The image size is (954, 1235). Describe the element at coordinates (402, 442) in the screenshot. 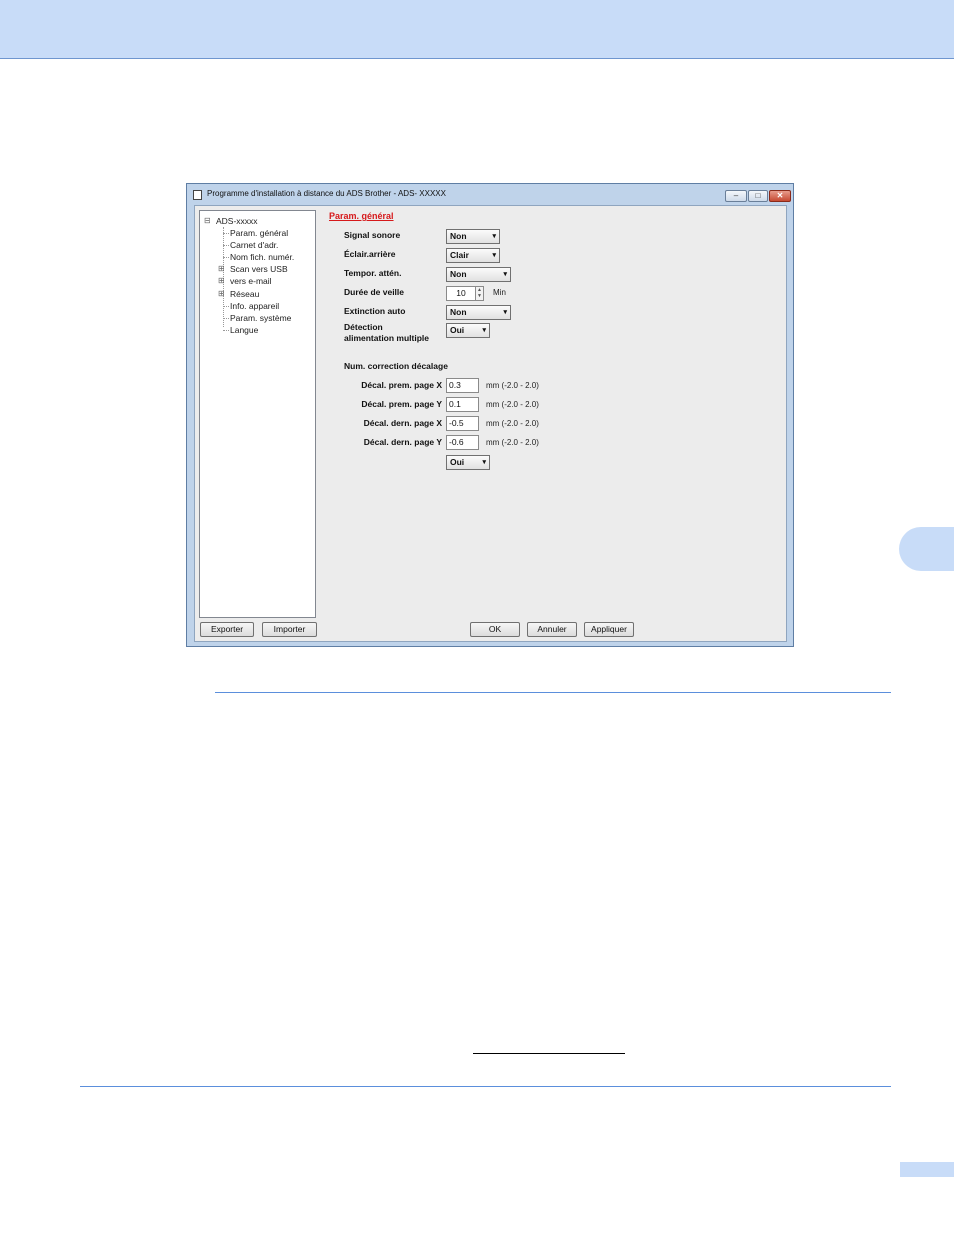

I see `offset-label: Décal. dern. page Y` at that location.